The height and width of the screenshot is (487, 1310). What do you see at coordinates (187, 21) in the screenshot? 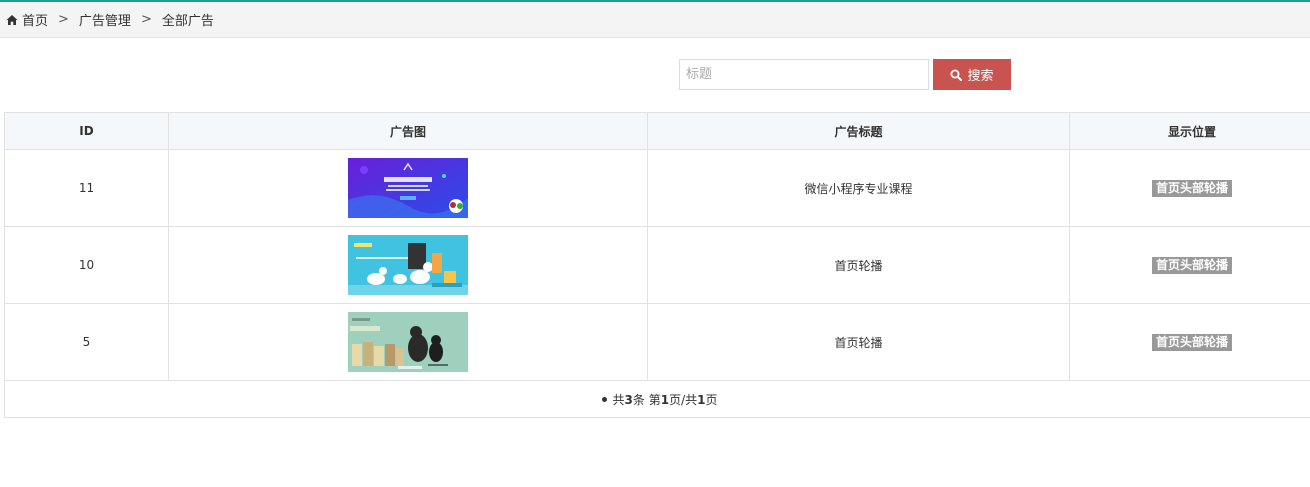
I see `breadcrumb-all-ads: 全部广告` at bounding box center [187, 21].